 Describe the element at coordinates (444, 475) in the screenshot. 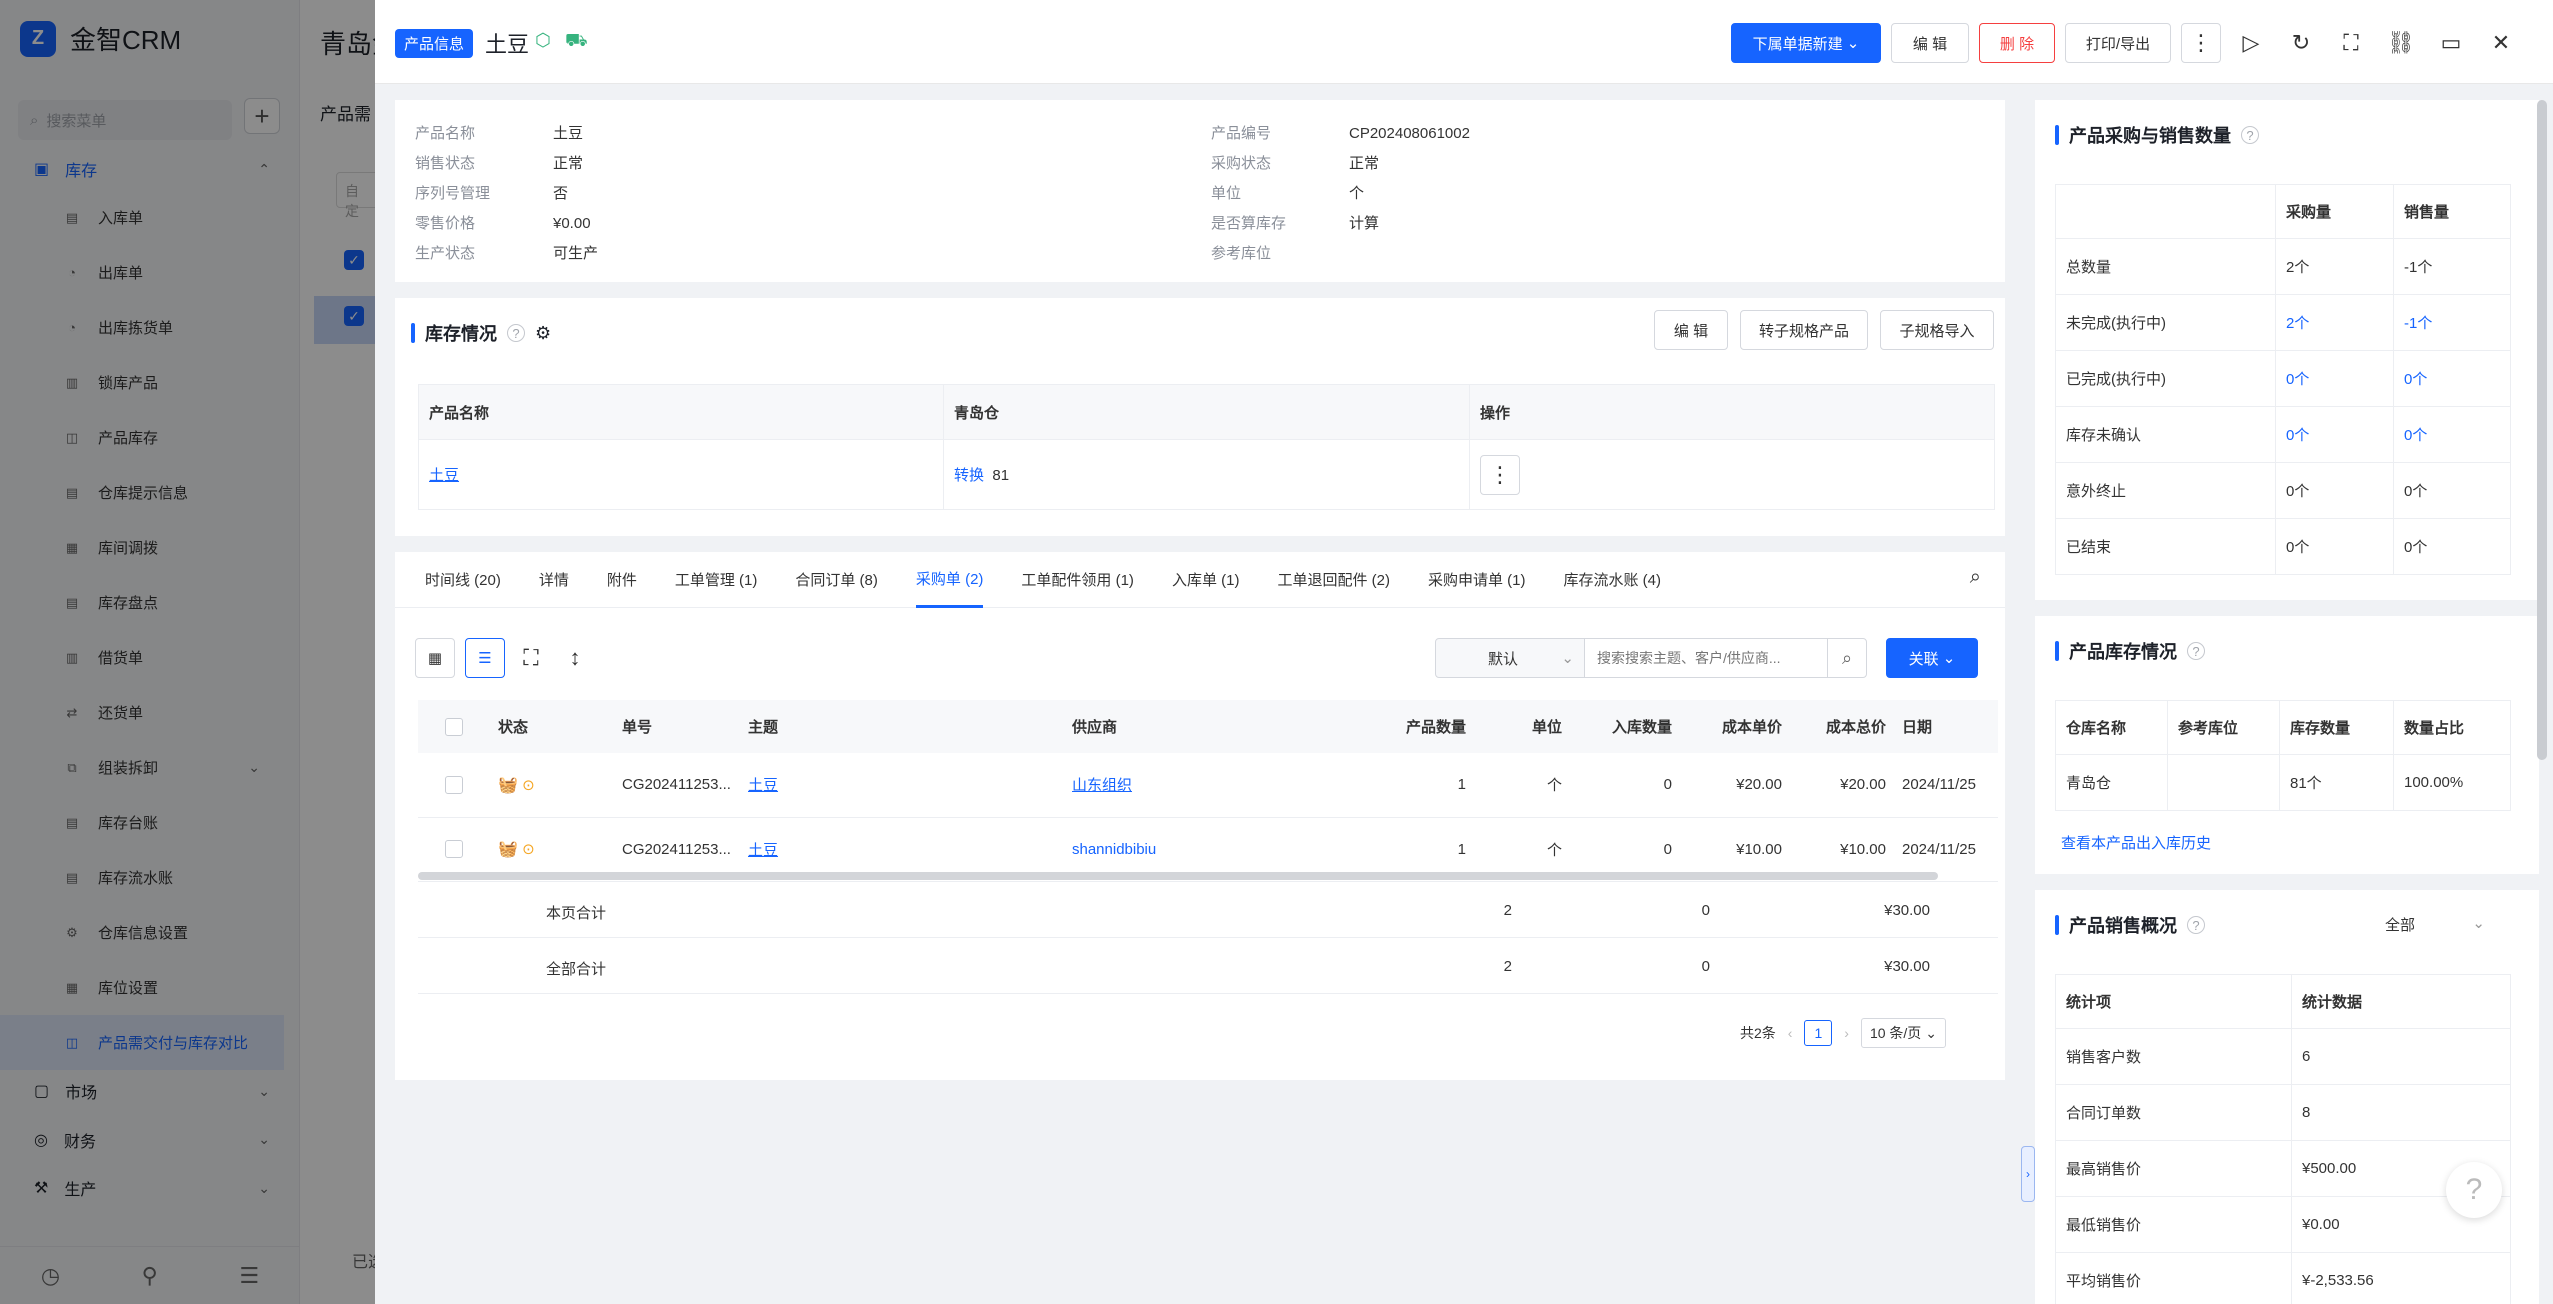

I see `product-name-link: 土豆` at that location.